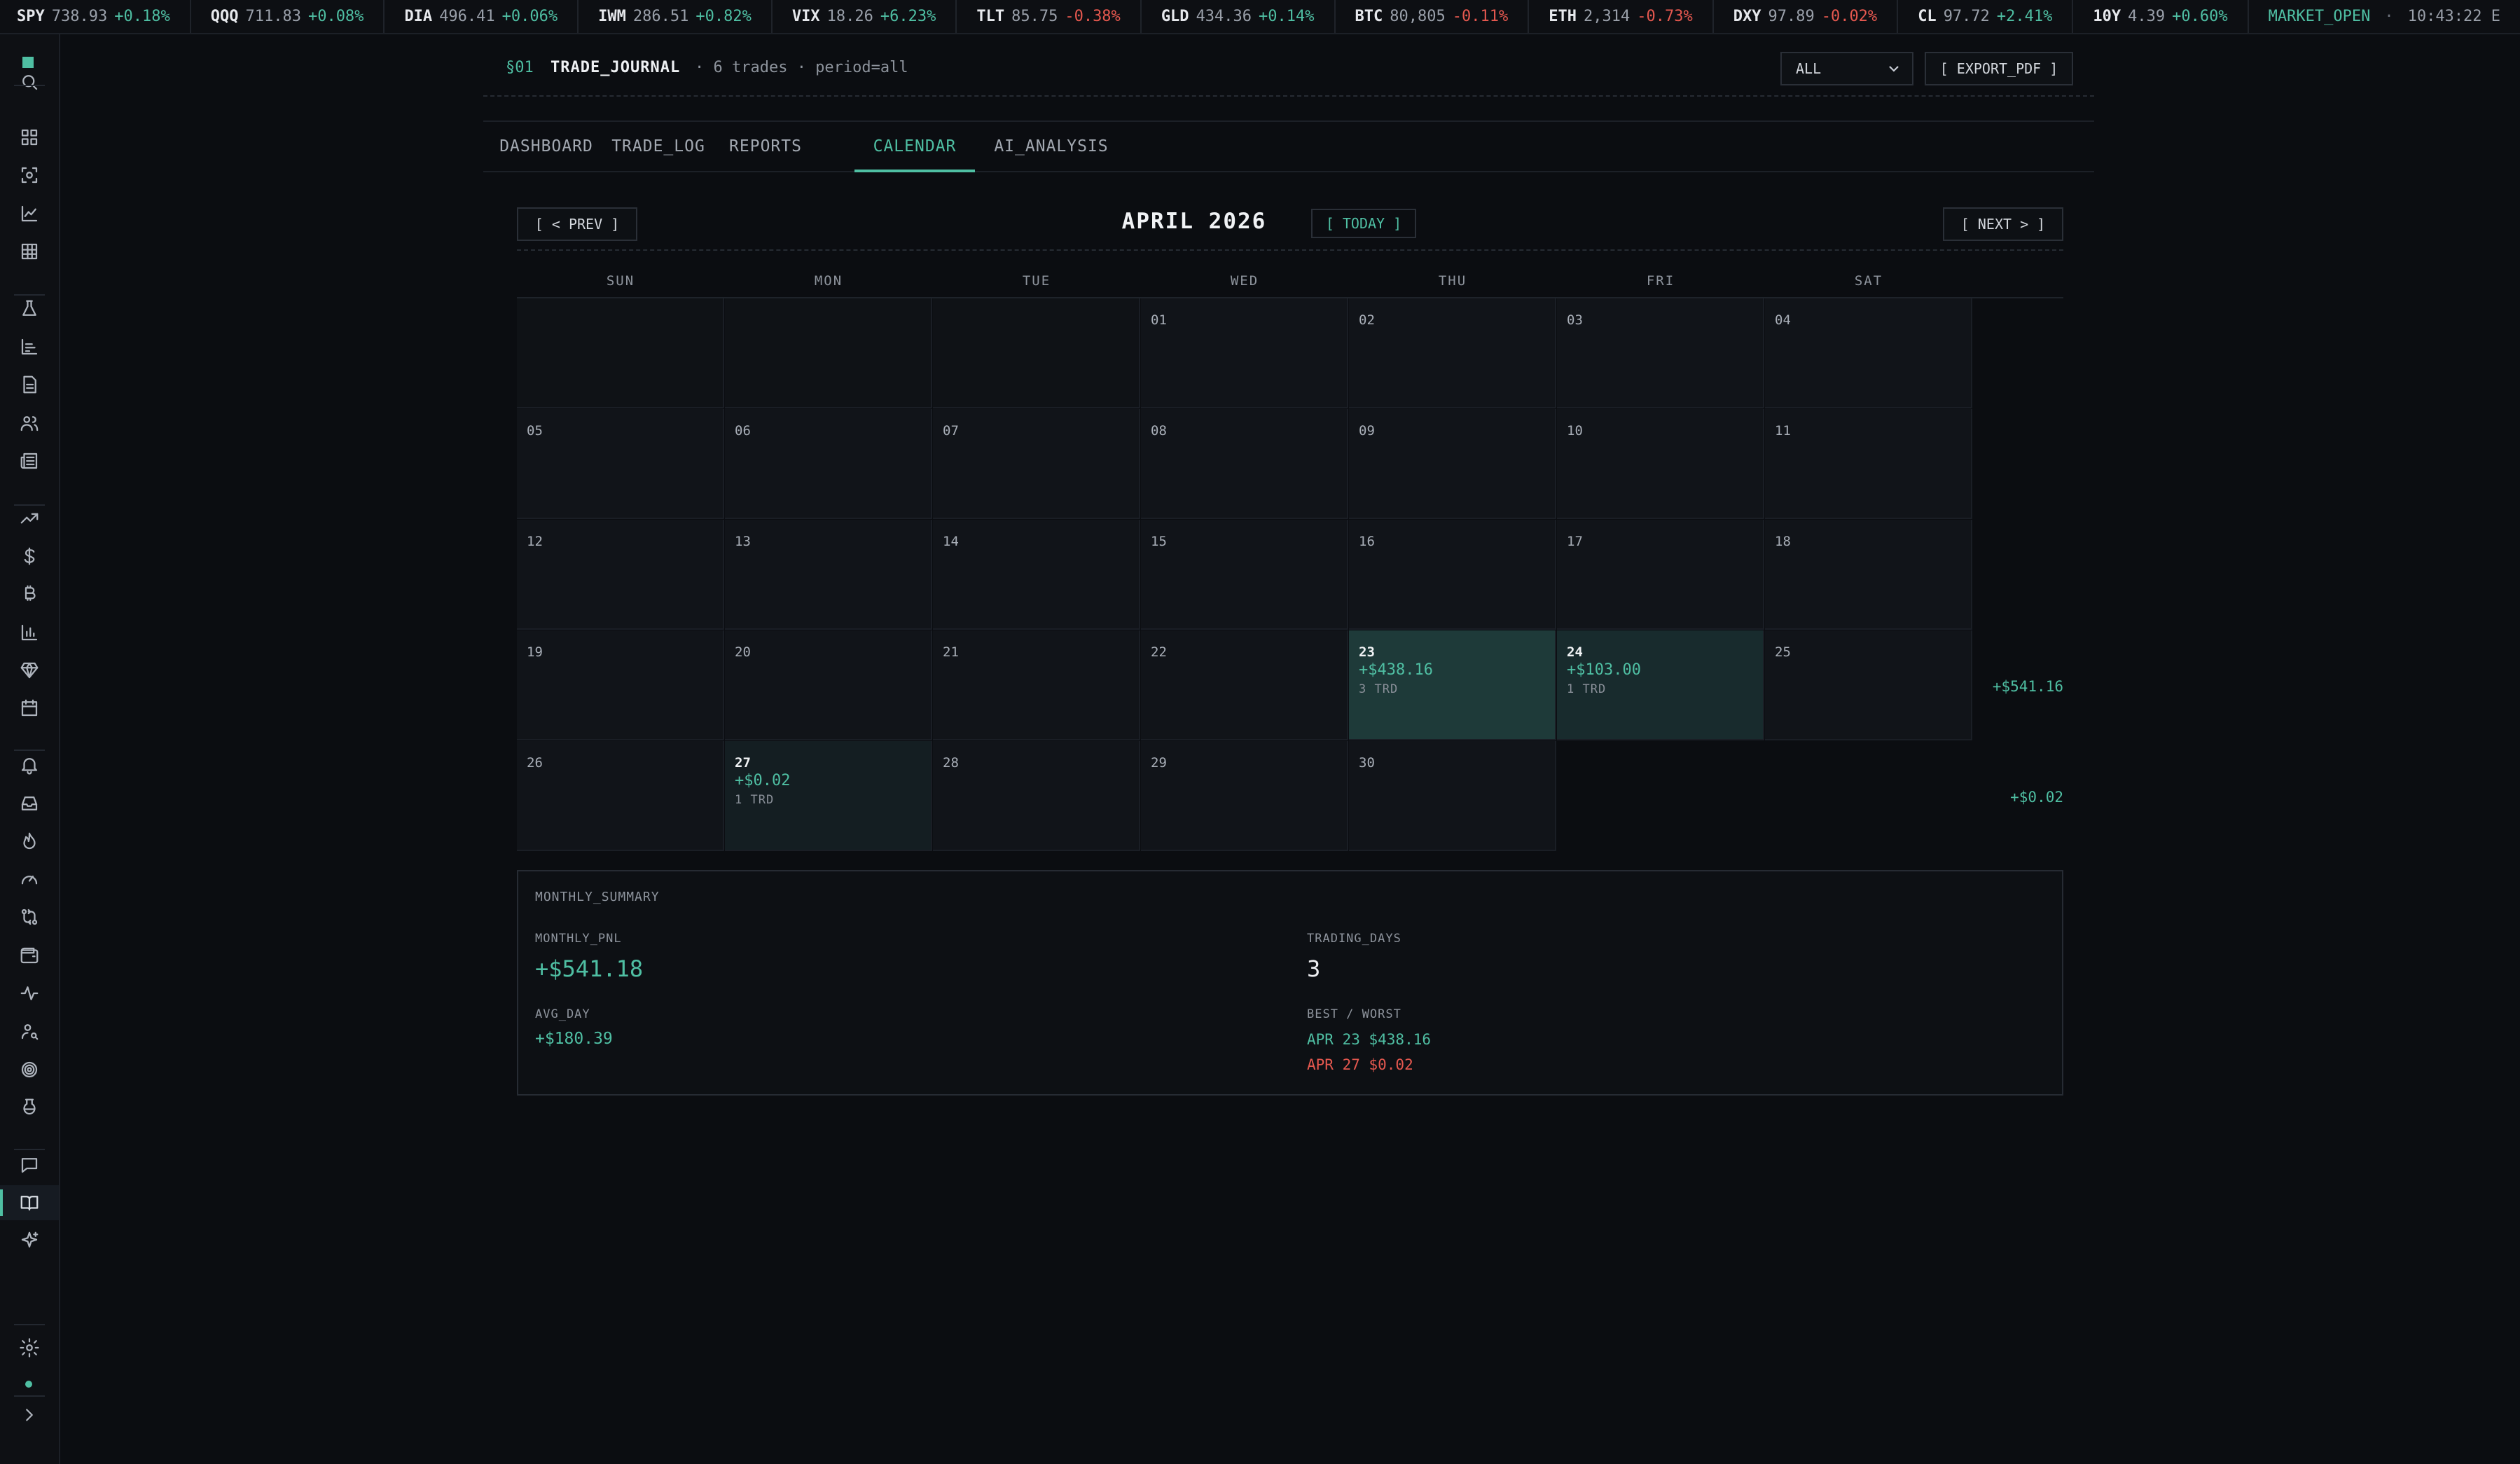  I want to click on day-number: 10, so click(1575, 430).